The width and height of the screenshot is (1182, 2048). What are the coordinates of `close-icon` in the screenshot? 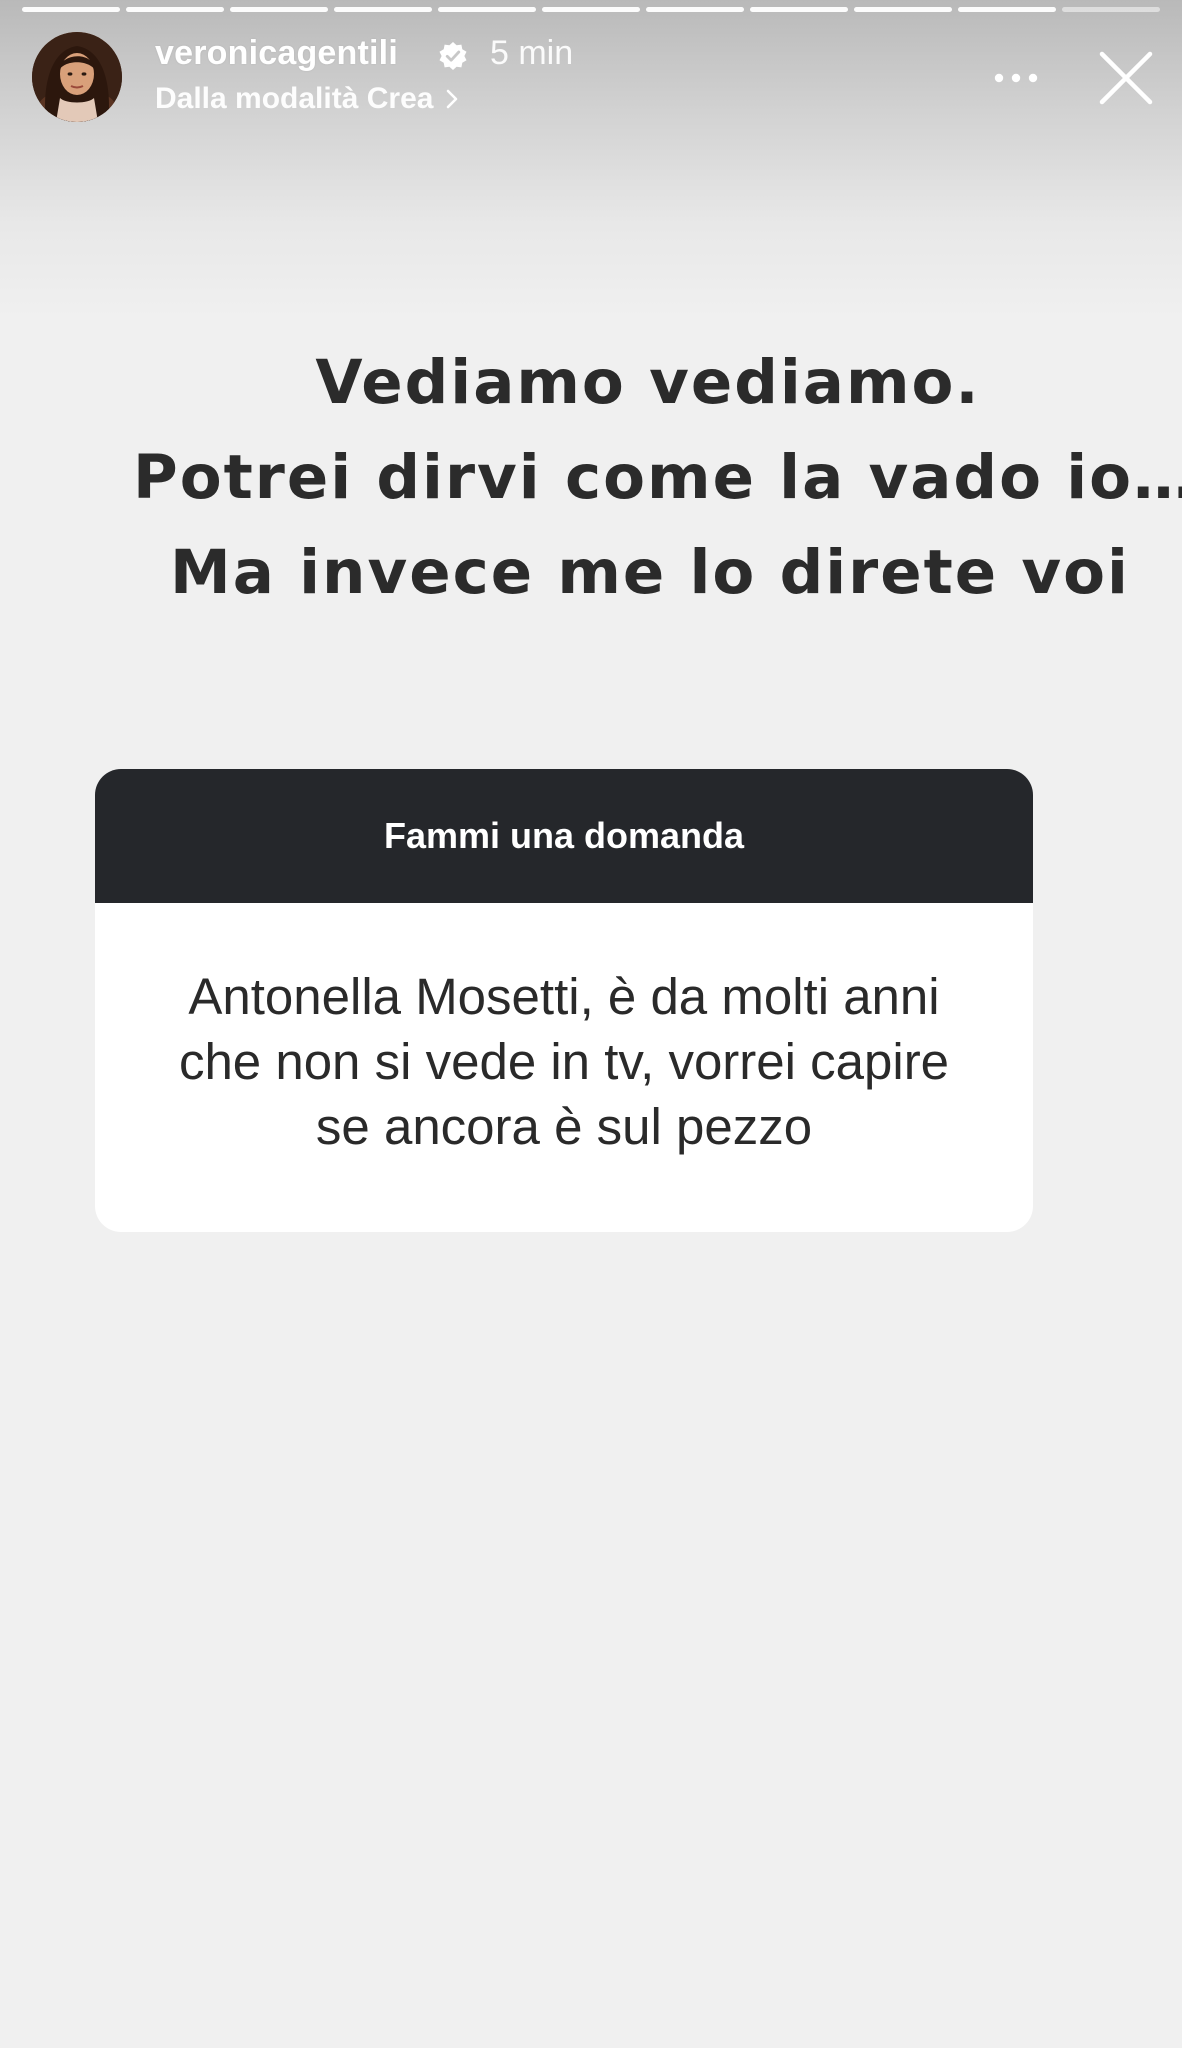 It's located at (1126, 78).